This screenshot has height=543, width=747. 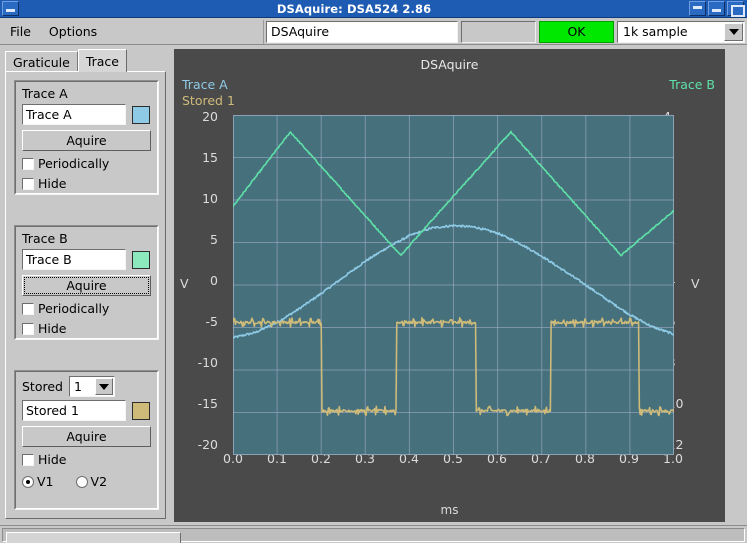 I want to click on stored-v2-radio, so click(x=81, y=481).